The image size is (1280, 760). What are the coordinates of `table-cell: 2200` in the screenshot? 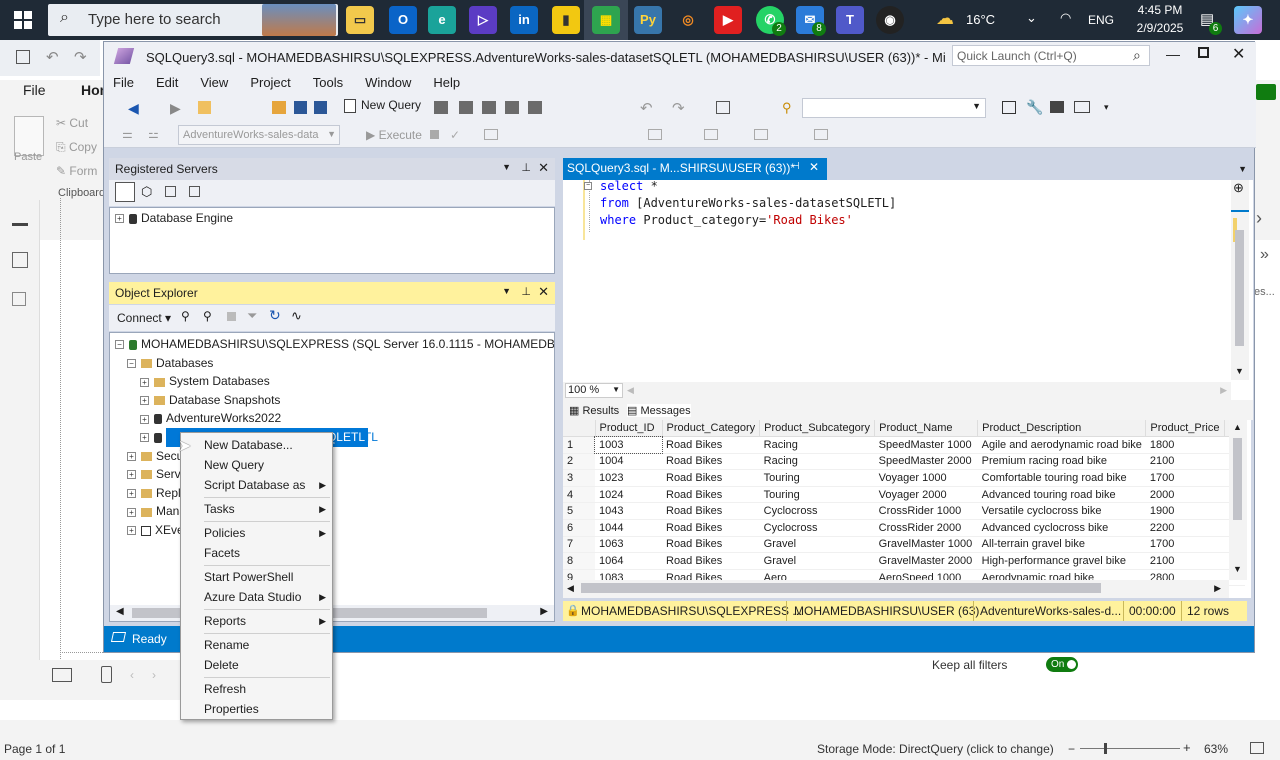 It's located at (1185, 528).